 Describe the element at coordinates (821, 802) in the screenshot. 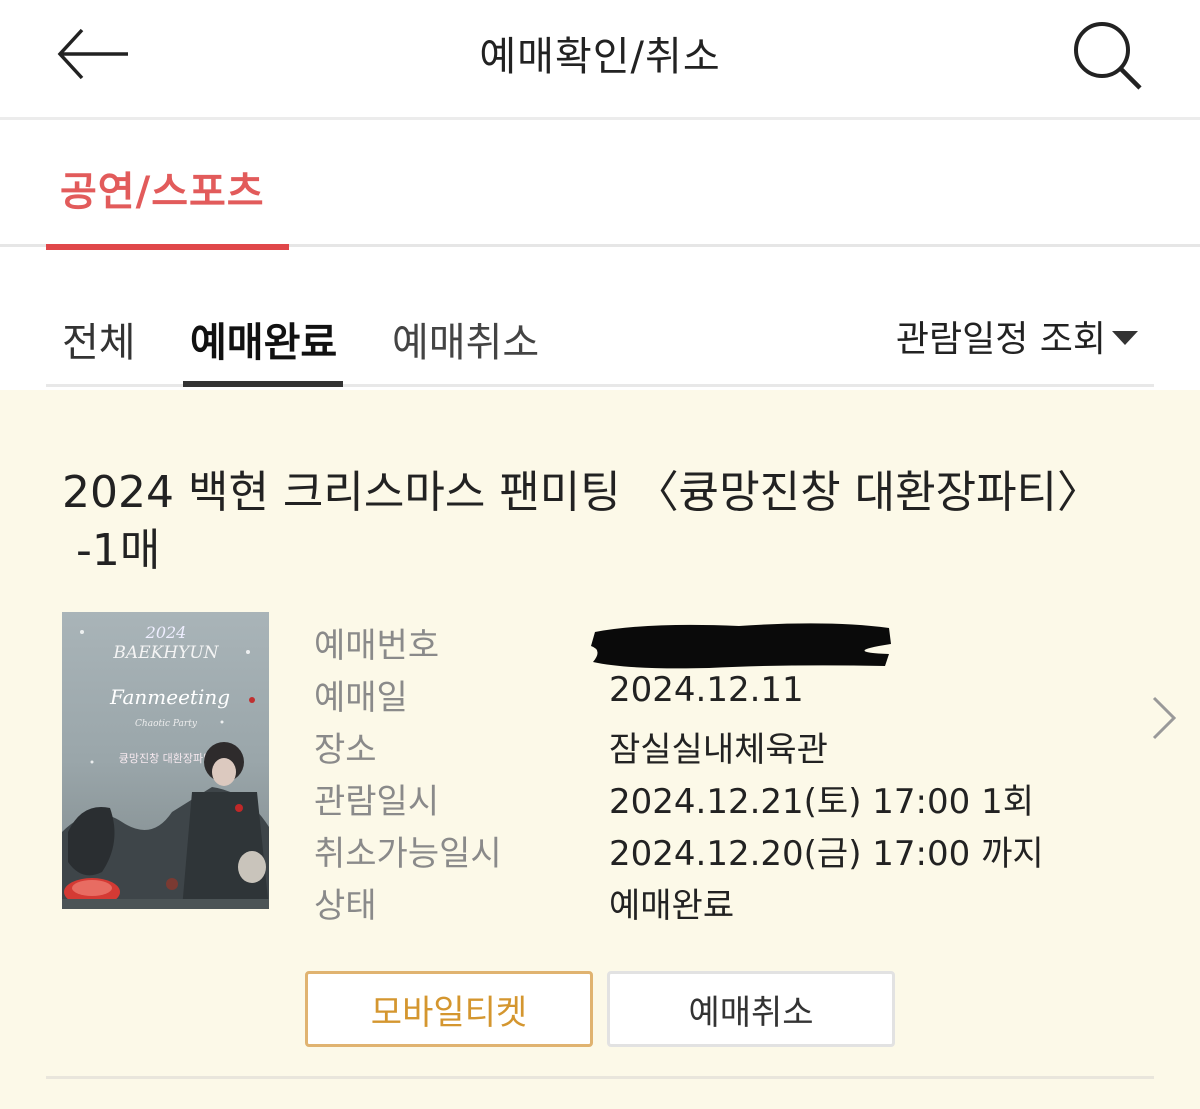

I see `detail-value: 2024.12.21(토) 17:00 1회` at that location.